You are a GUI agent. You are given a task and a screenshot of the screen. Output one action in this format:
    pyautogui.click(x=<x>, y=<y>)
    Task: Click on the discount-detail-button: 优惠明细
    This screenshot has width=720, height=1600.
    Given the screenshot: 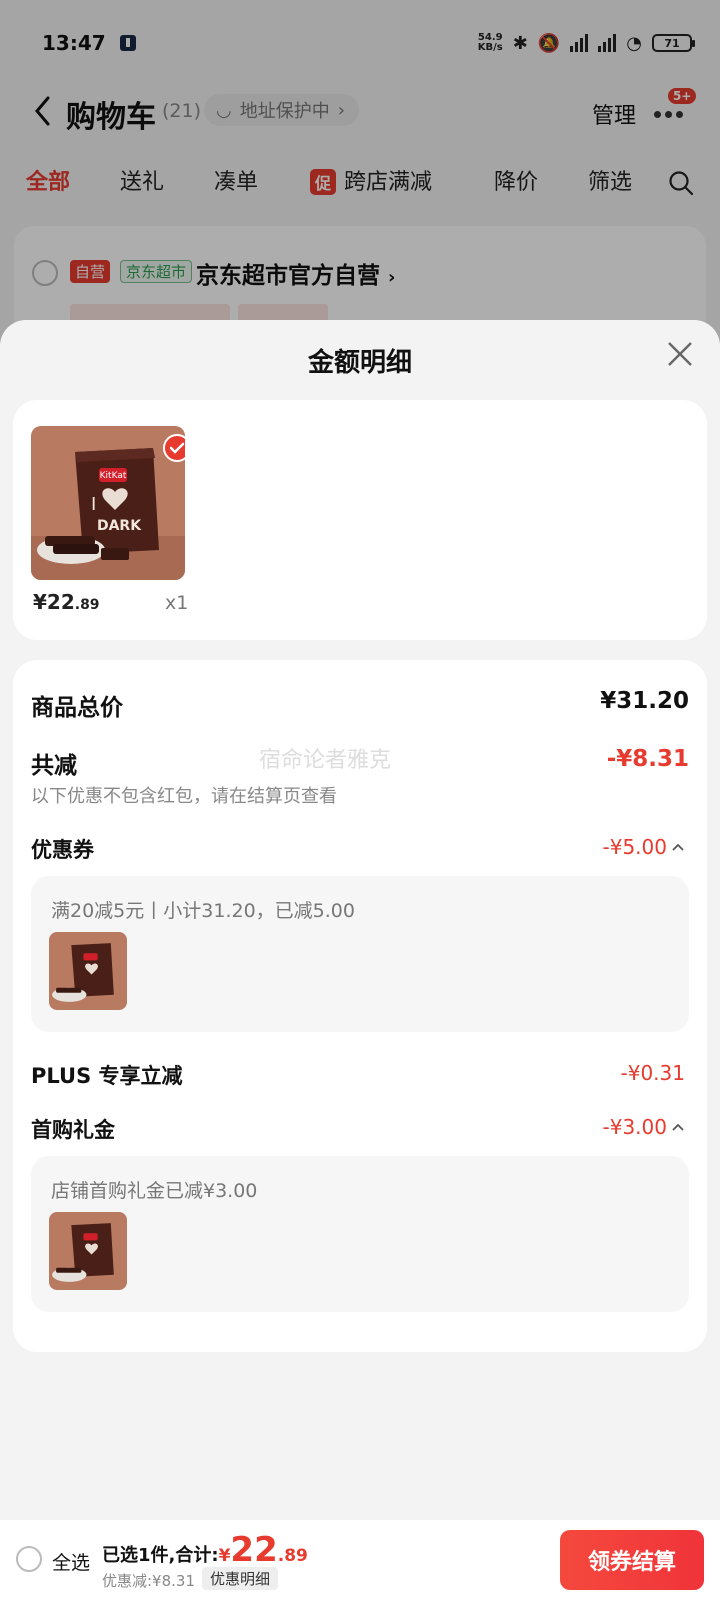 What is the action you would take?
    pyautogui.click(x=240, y=1578)
    